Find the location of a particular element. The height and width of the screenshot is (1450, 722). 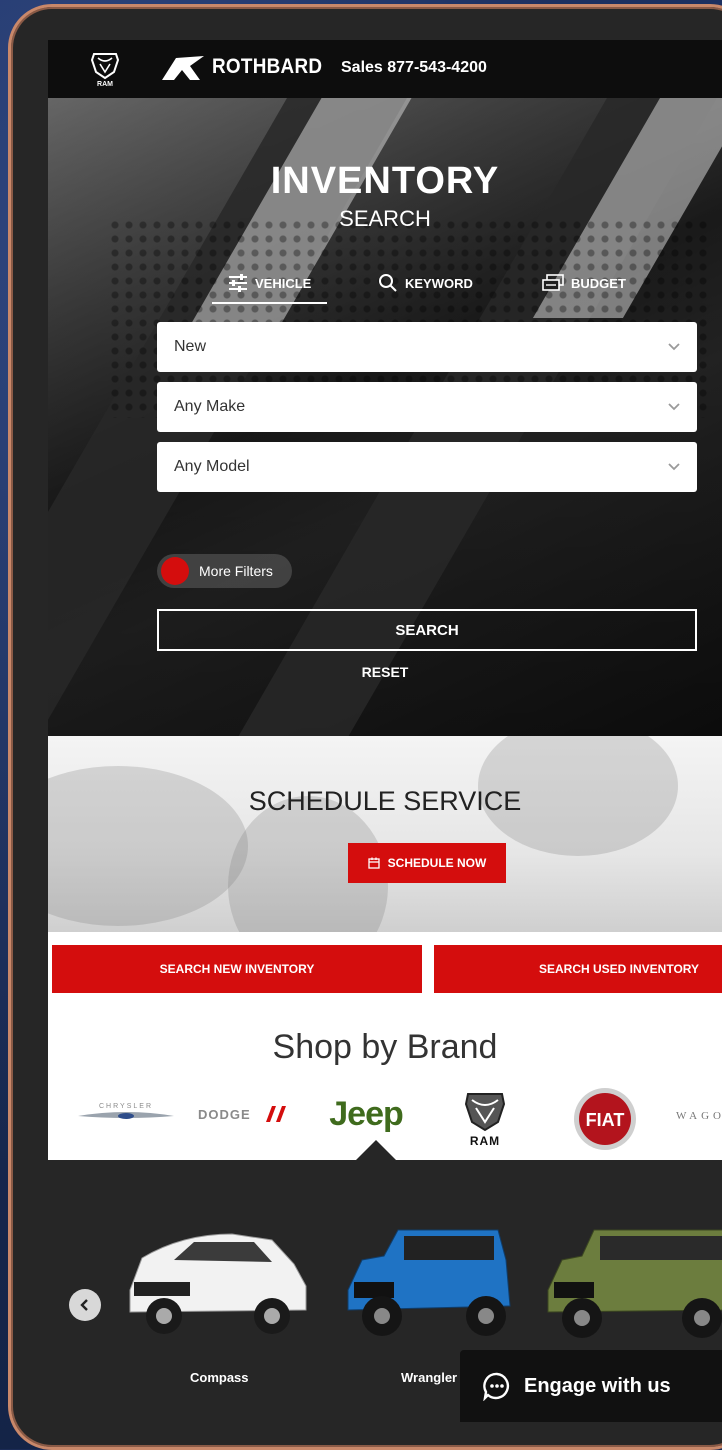

car-wrangler-unlimited is located at coordinates (632, 1282).